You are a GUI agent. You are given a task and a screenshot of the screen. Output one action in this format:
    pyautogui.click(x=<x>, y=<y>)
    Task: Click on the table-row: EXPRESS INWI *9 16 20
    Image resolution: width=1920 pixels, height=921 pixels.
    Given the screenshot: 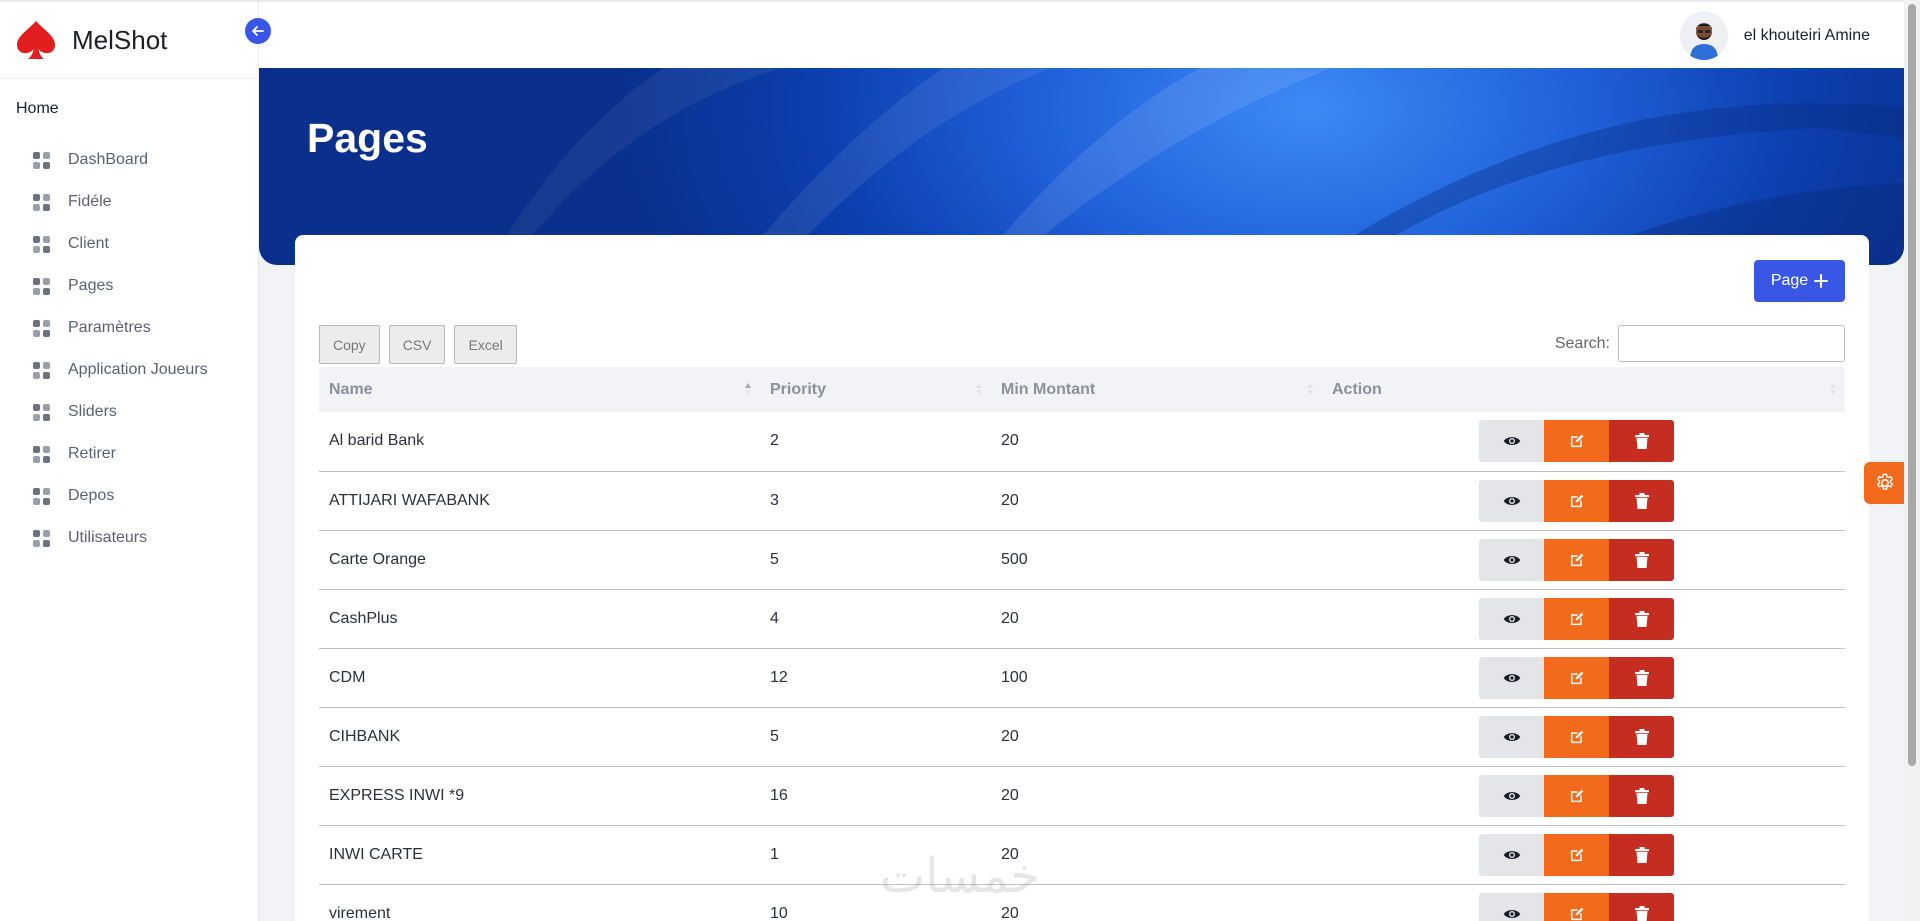 What is the action you would take?
    pyautogui.click(x=1082, y=796)
    